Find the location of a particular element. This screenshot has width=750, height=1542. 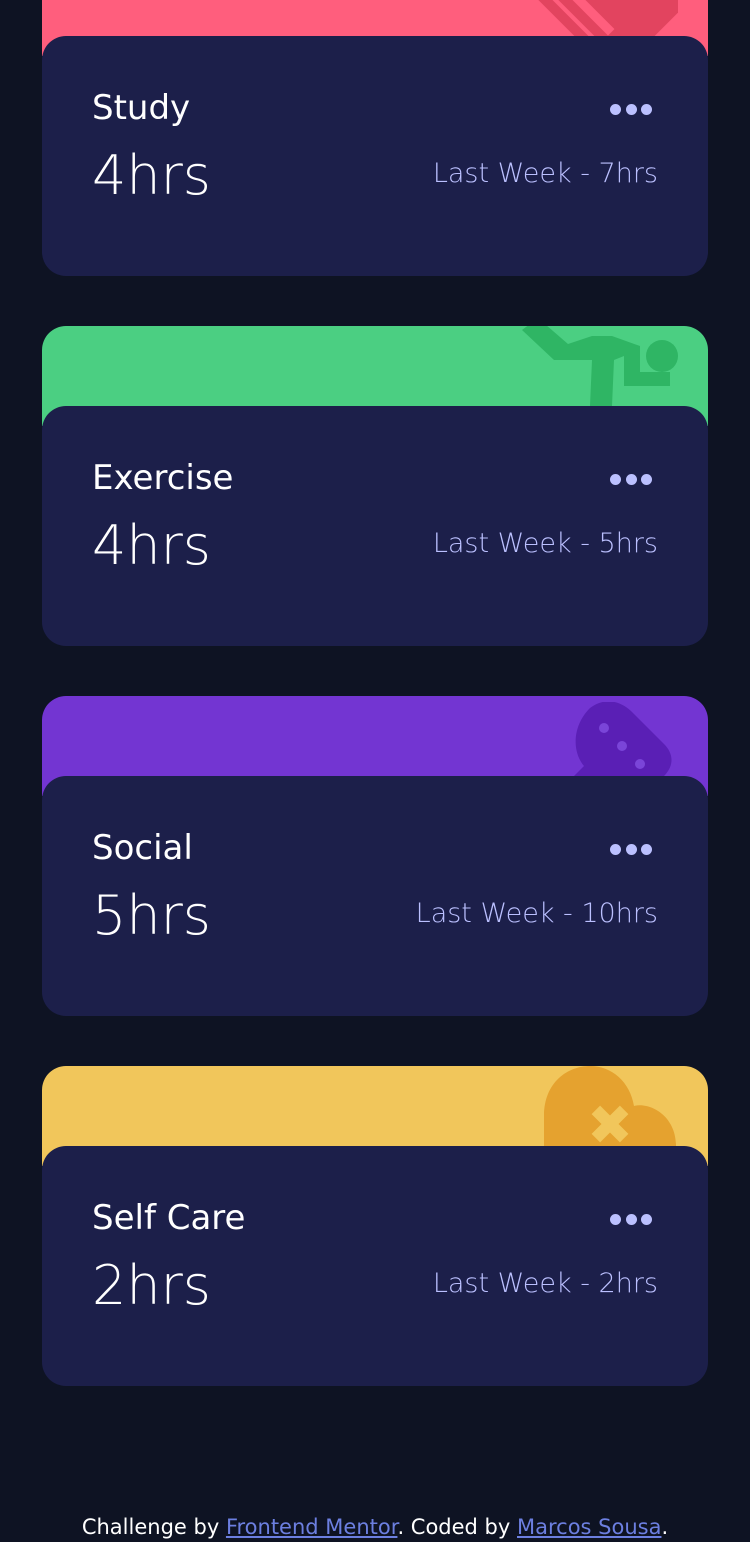

current-hours: 2hrs is located at coordinates (151, 1285).